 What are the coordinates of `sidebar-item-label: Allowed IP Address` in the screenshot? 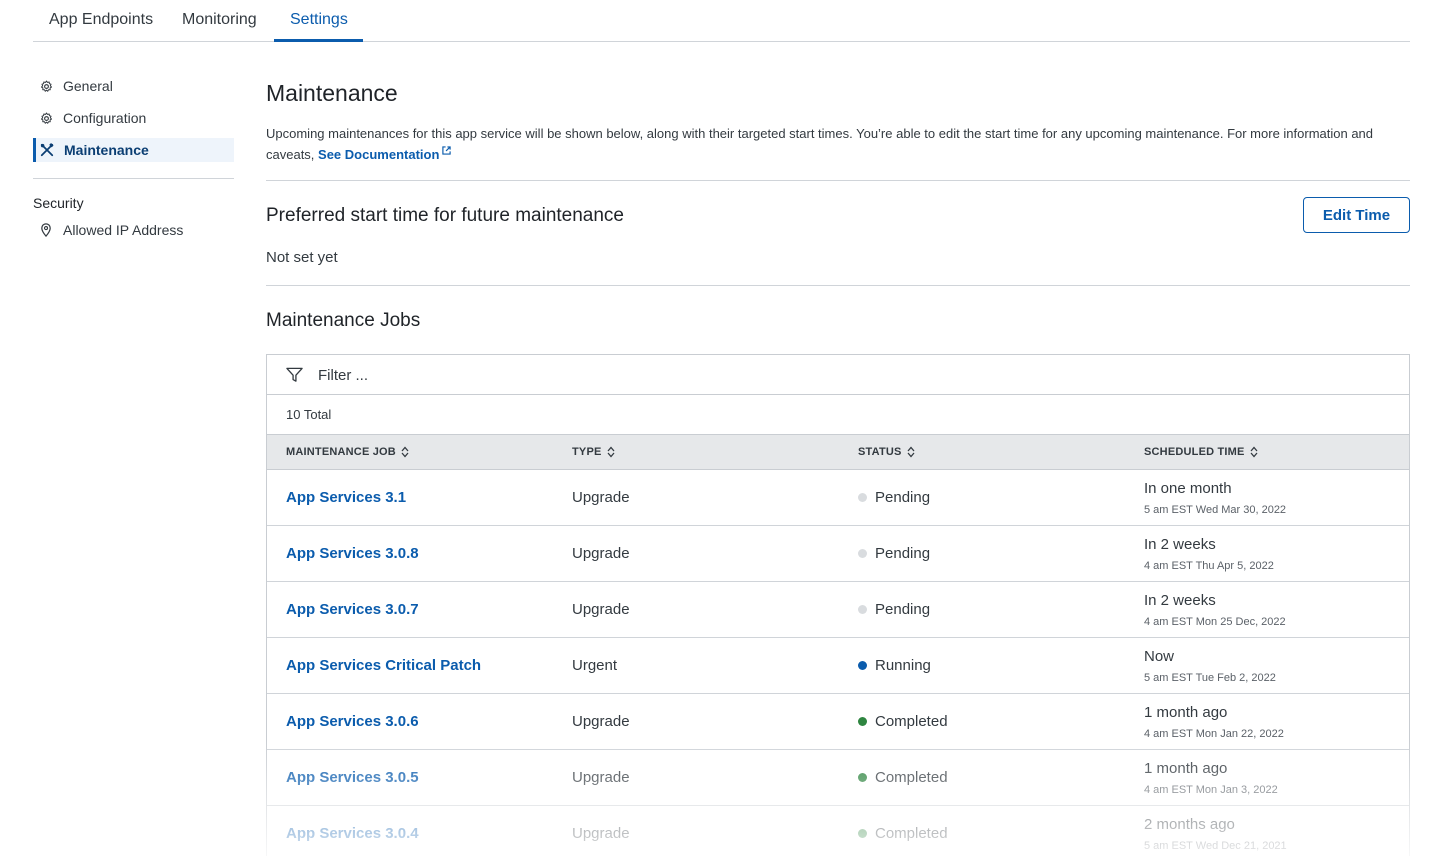 It's located at (123, 230).